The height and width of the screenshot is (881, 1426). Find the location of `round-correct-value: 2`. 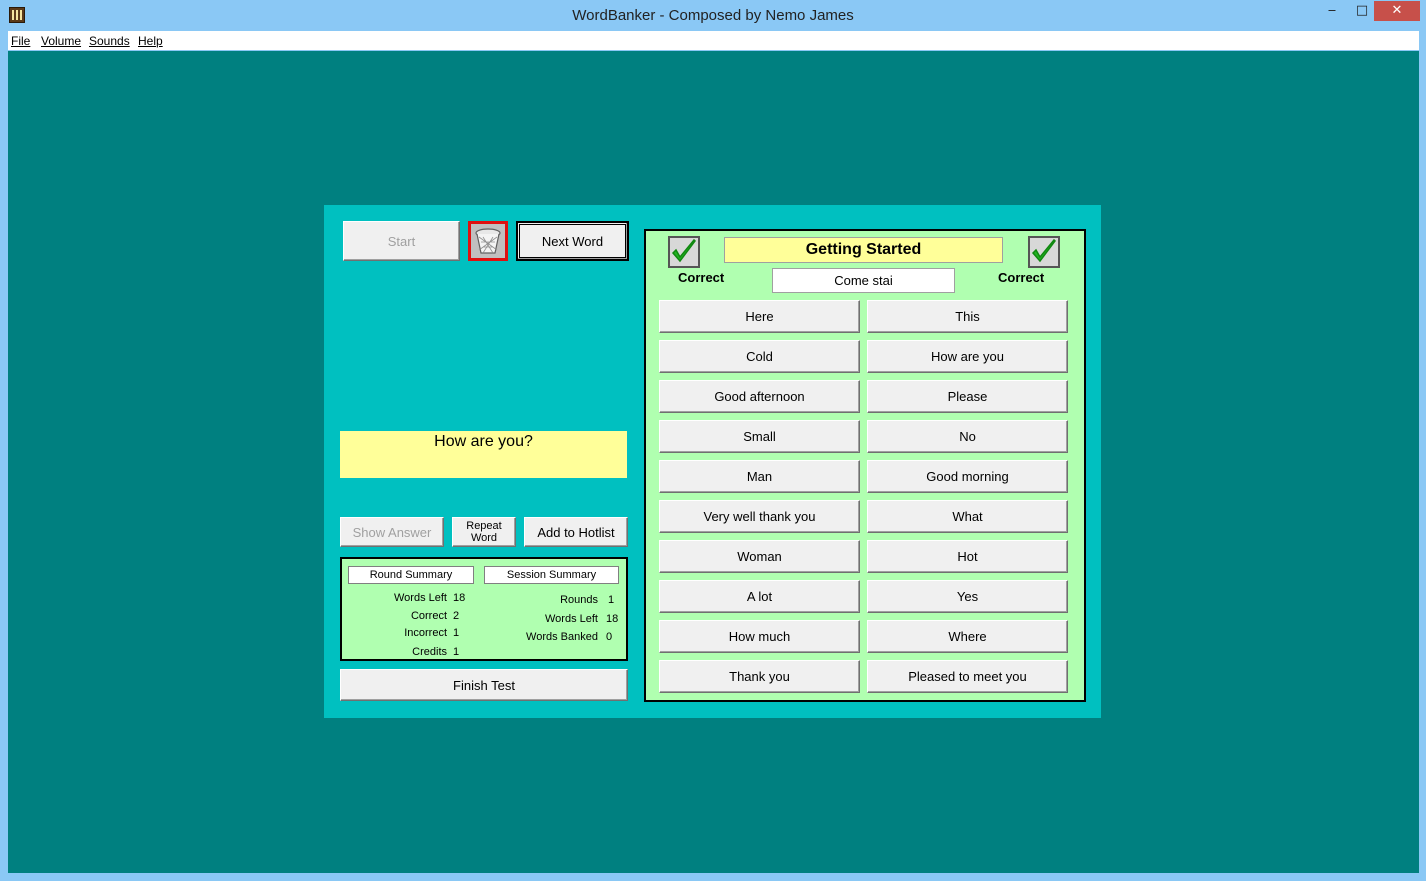

round-correct-value: 2 is located at coordinates (456, 616).